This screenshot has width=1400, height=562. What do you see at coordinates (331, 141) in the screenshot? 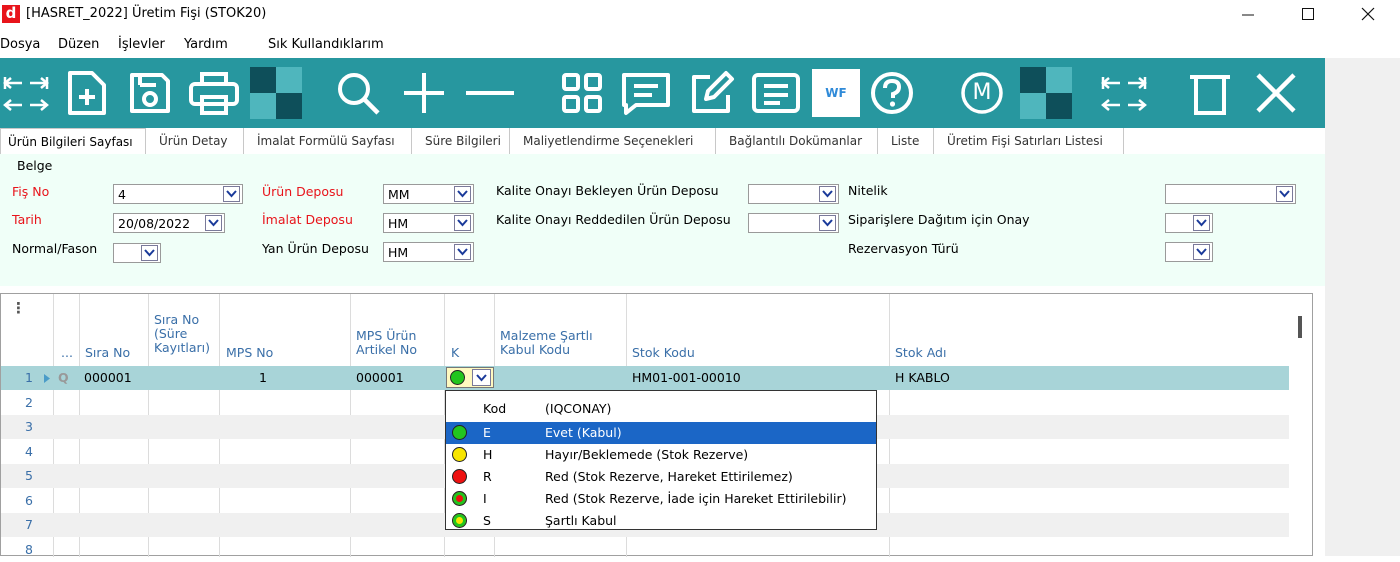
I see `tab-imalat-formulu: İmalat Formülü Sayfası` at bounding box center [331, 141].